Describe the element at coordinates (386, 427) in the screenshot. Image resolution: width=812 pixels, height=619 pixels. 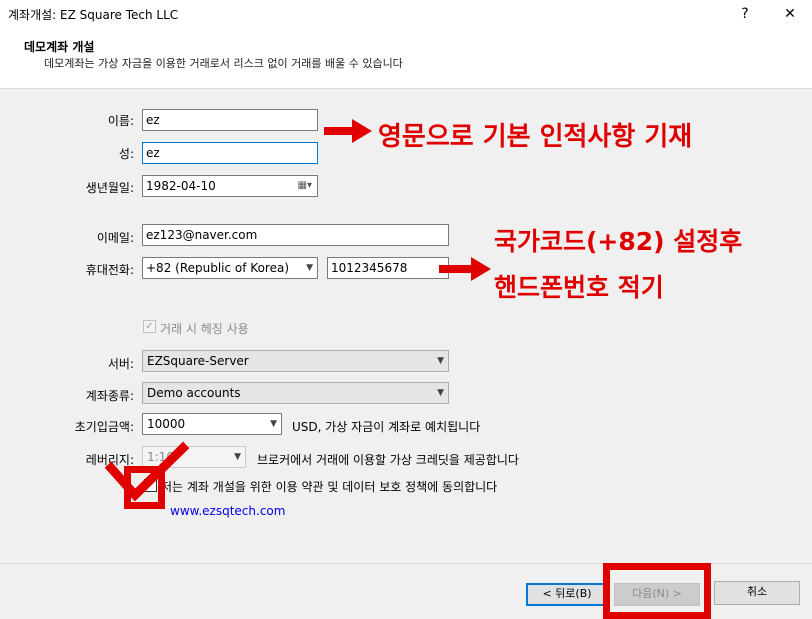
I see `deposit-note: USD, 가상 자금이 계좌로 예치됩니다` at that location.